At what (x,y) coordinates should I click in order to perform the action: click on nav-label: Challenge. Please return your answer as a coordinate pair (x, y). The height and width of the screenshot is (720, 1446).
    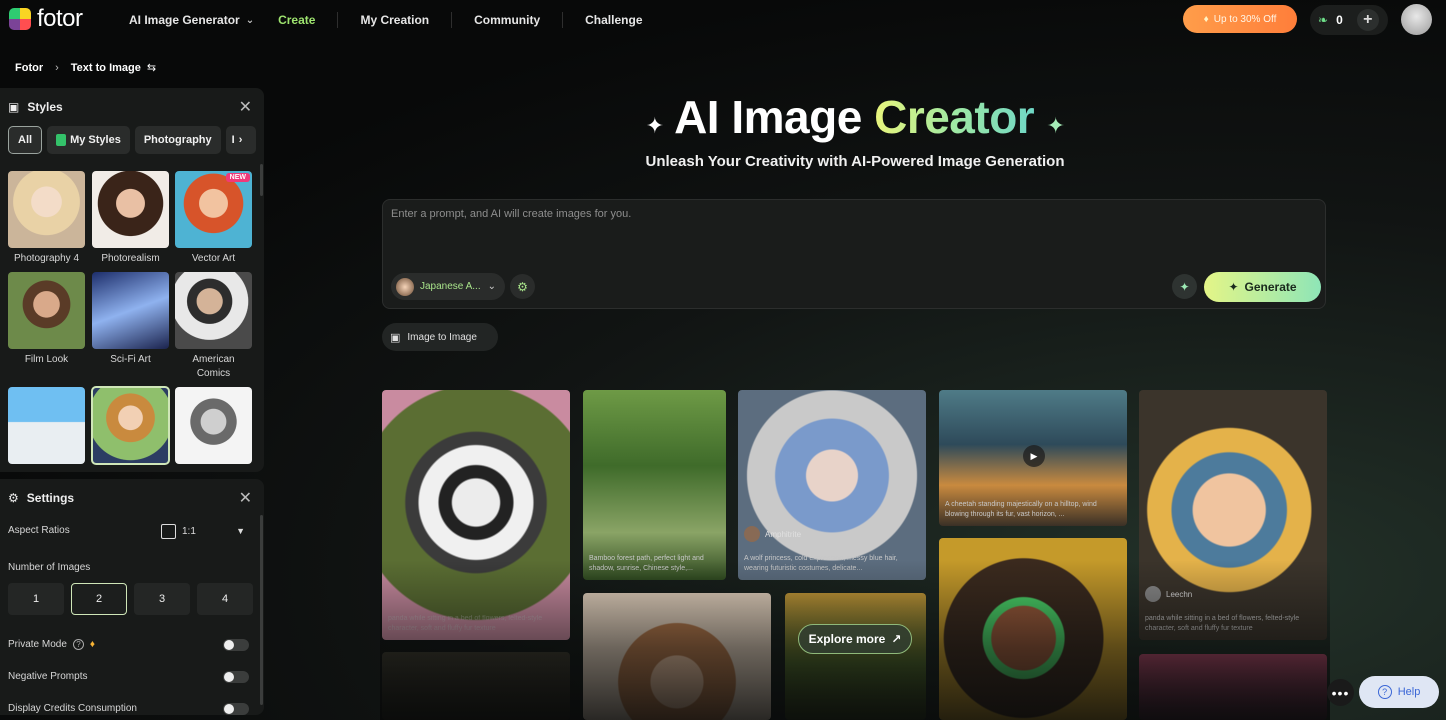
    Looking at the image, I should click on (614, 20).